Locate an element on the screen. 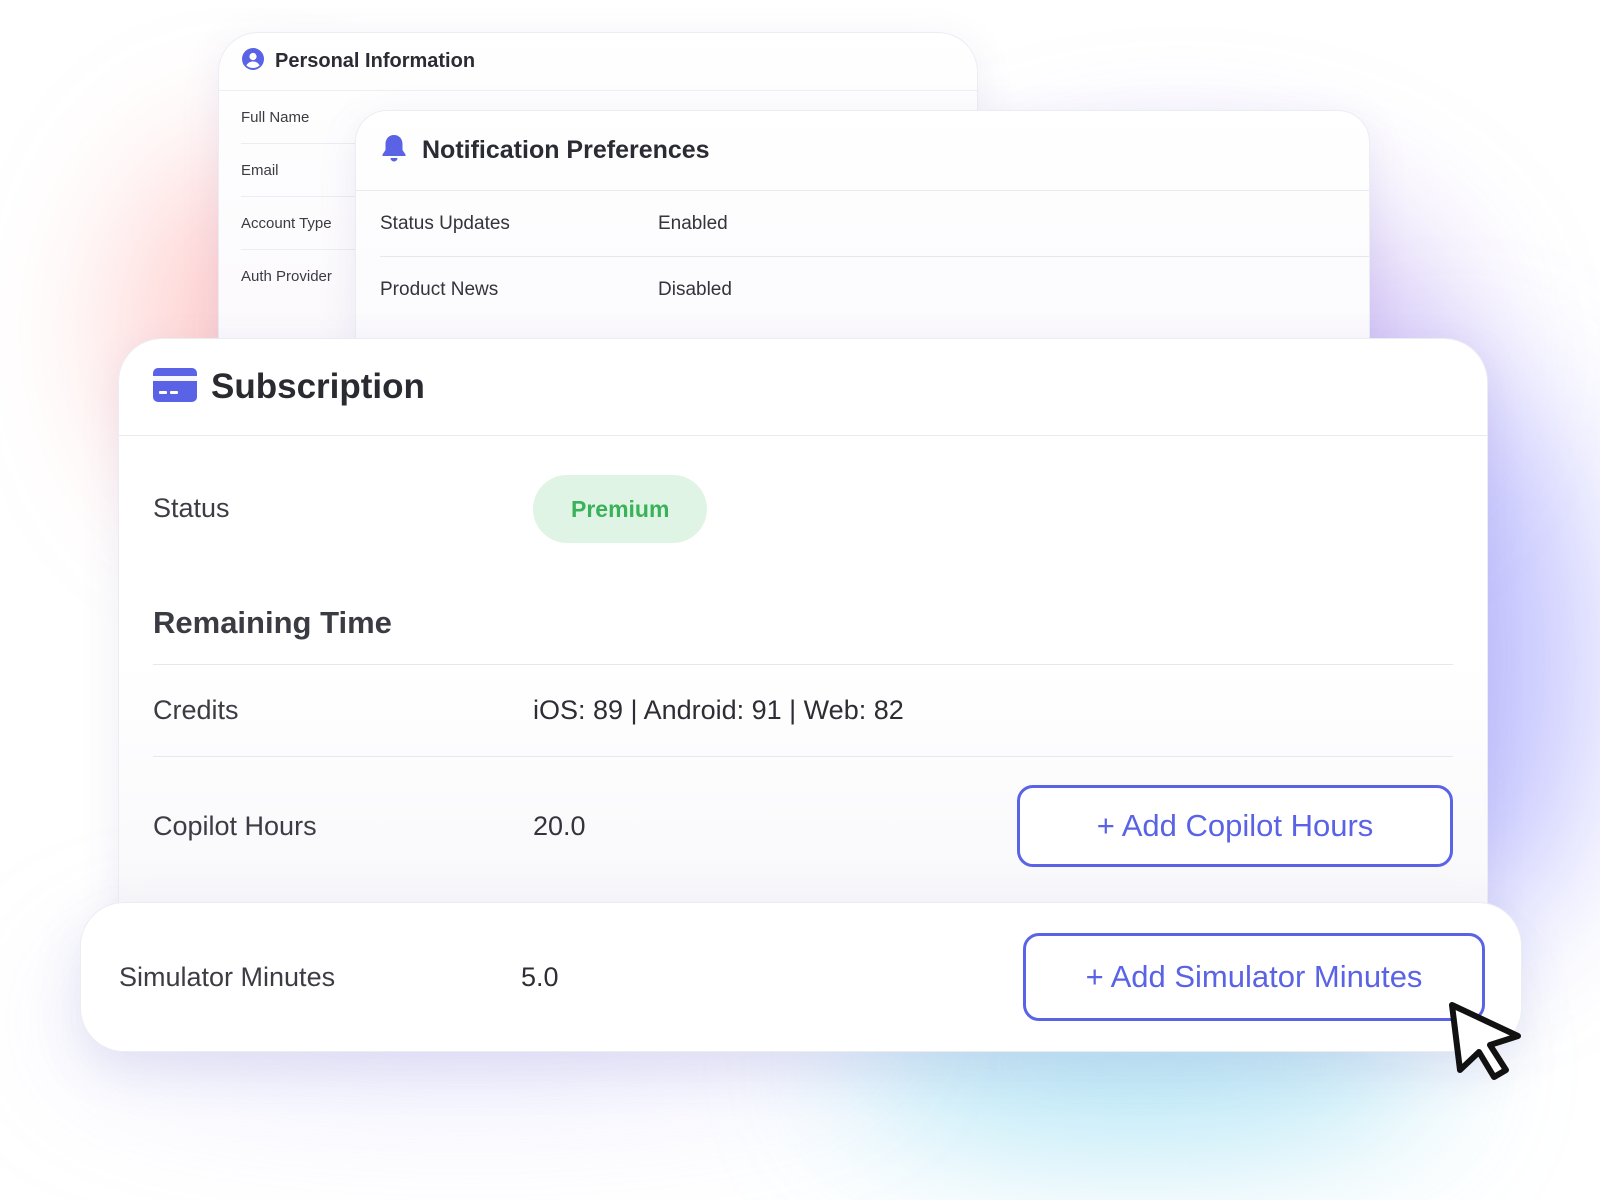 The image size is (1600, 1200). notification-row-product-news: Product News Disabled is located at coordinates (874, 290).